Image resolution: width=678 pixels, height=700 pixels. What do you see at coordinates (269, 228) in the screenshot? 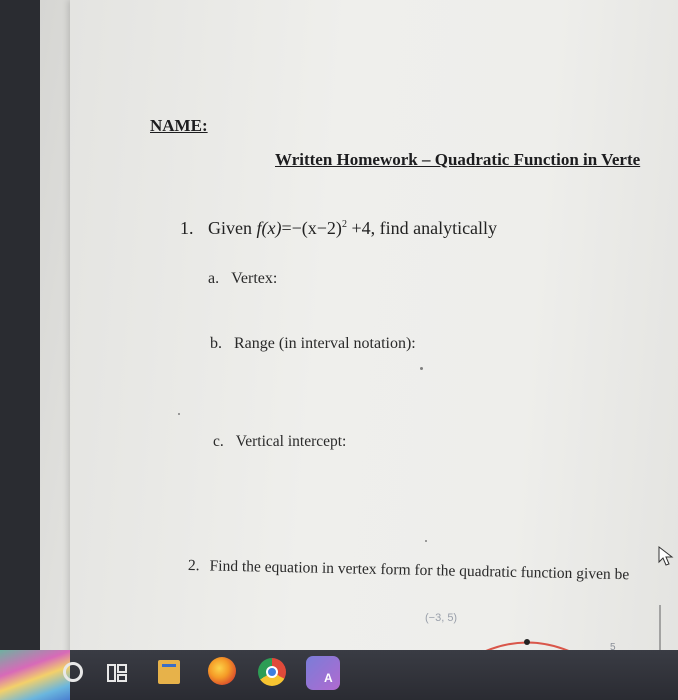
I see `function-lhs: f(x)` at bounding box center [269, 228].